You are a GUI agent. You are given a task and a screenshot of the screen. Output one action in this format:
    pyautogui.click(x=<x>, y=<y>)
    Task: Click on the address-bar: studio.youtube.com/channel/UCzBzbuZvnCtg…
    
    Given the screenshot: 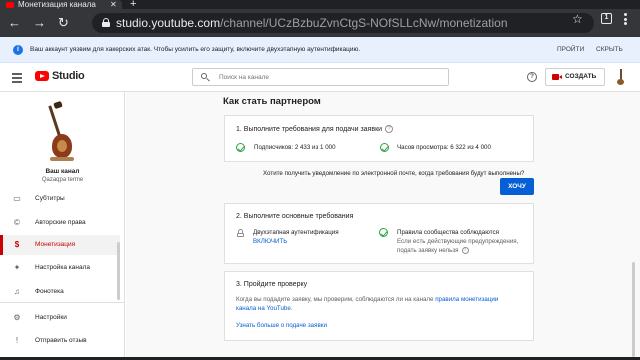 What is the action you would take?
    pyautogui.click(x=343, y=23)
    